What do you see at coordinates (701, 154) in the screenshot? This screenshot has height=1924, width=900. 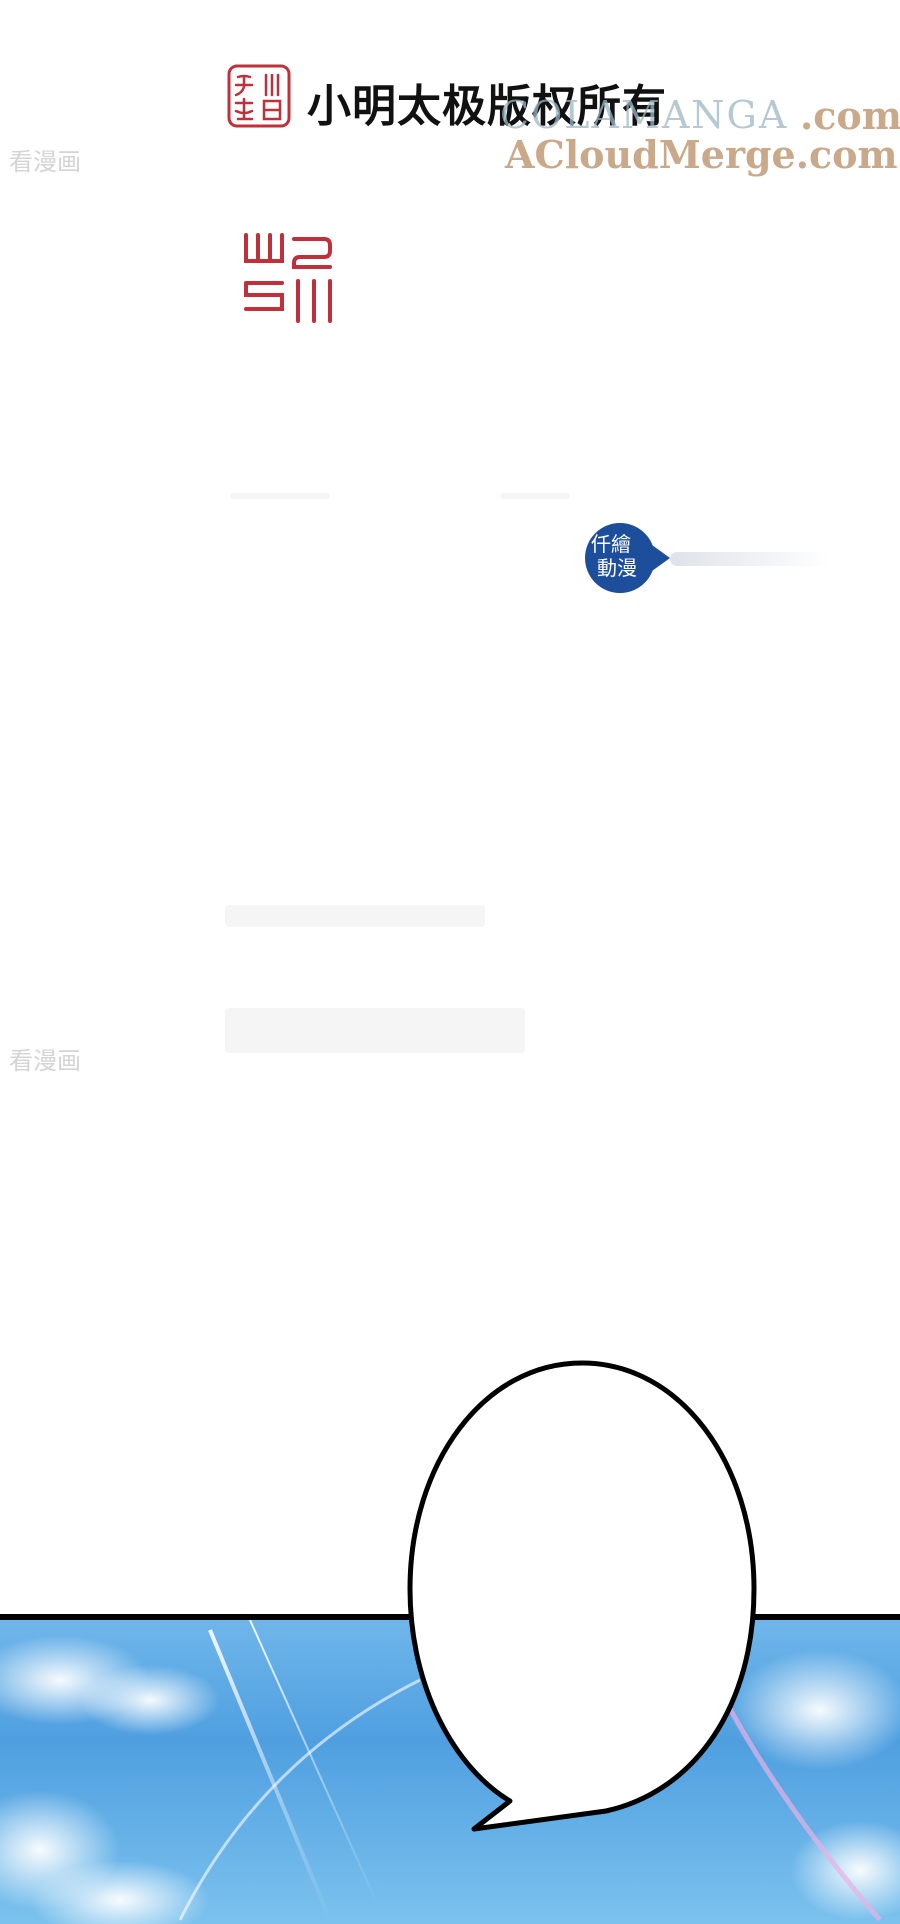 I see `watermark-acloud: ACloudMerge.com` at bounding box center [701, 154].